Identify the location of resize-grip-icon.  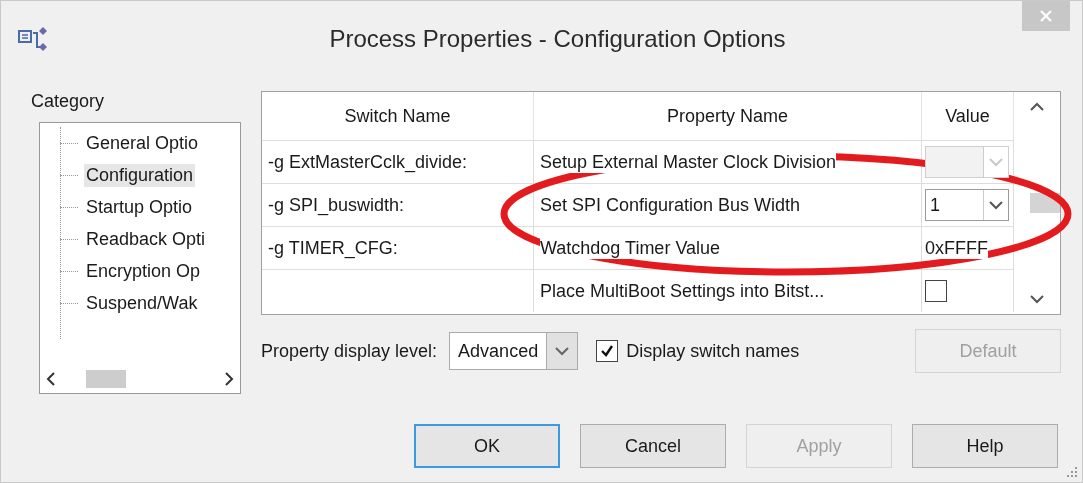
(1072, 472).